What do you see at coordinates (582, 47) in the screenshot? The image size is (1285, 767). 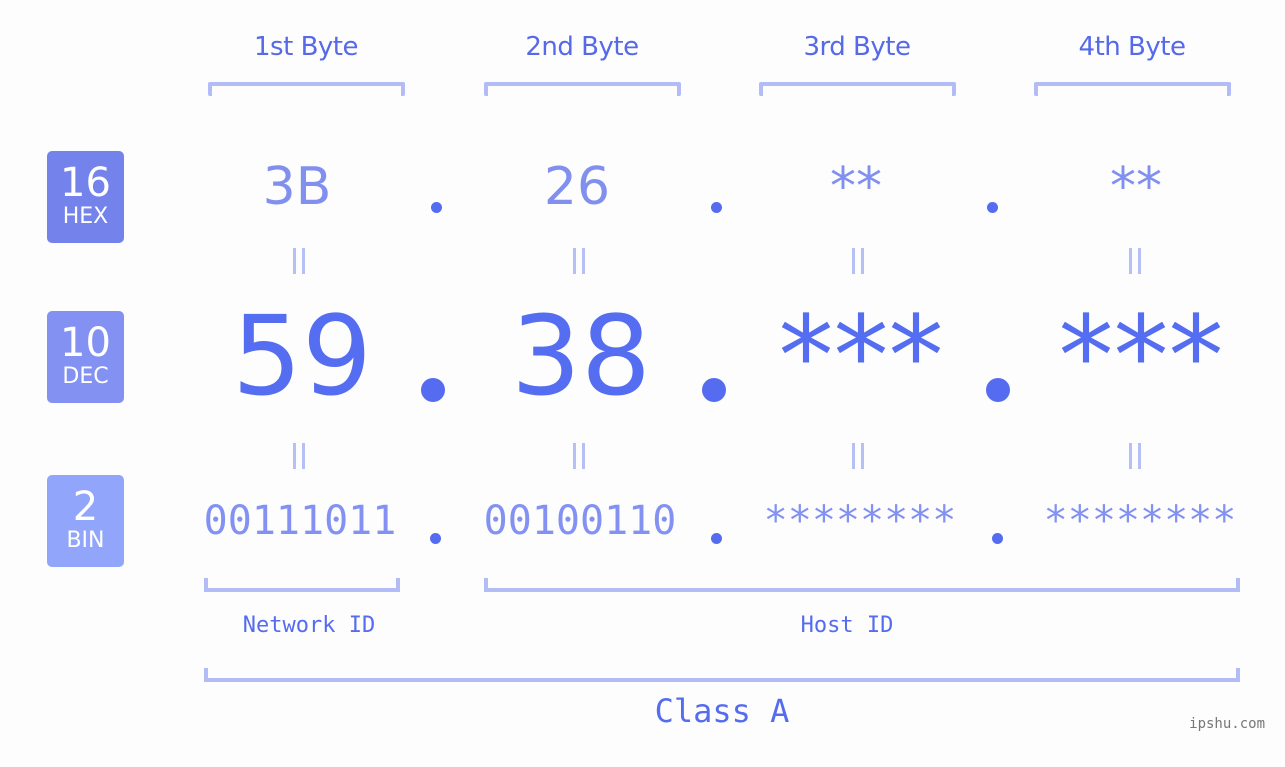 I see `byte-header-2: 2nd Byte` at bounding box center [582, 47].